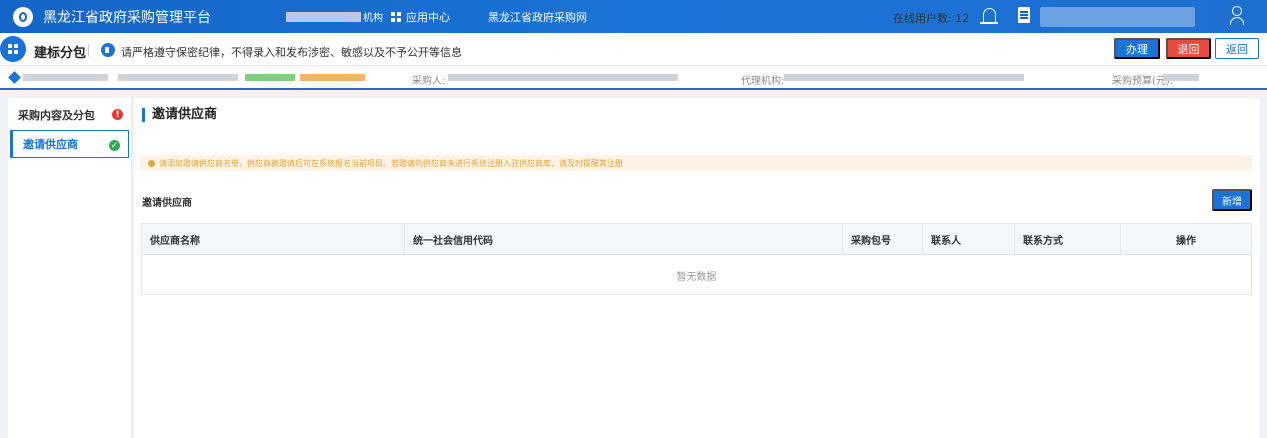 The height and width of the screenshot is (438, 1267). What do you see at coordinates (624, 239) in the screenshot?
I see `column-header: 统一社会信用代码` at bounding box center [624, 239].